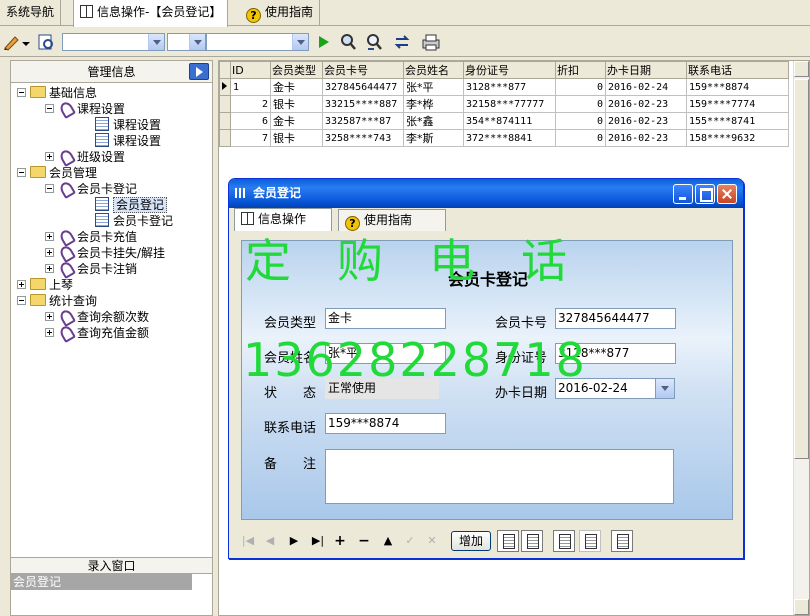 This screenshot has width=810, height=616. I want to click on vertical-scrollbar, so click(801, 338).